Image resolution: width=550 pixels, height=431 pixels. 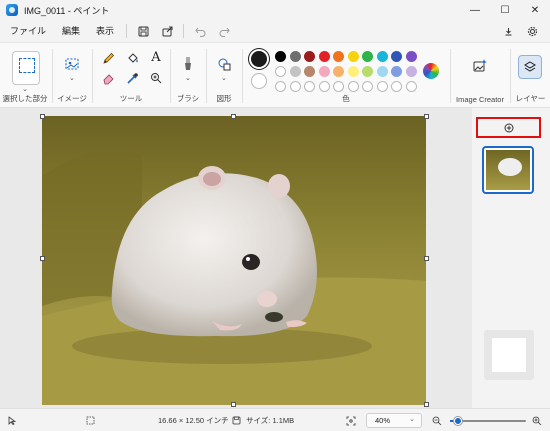 I want to click on menu-file: ファイル, so click(x=27, y=31).